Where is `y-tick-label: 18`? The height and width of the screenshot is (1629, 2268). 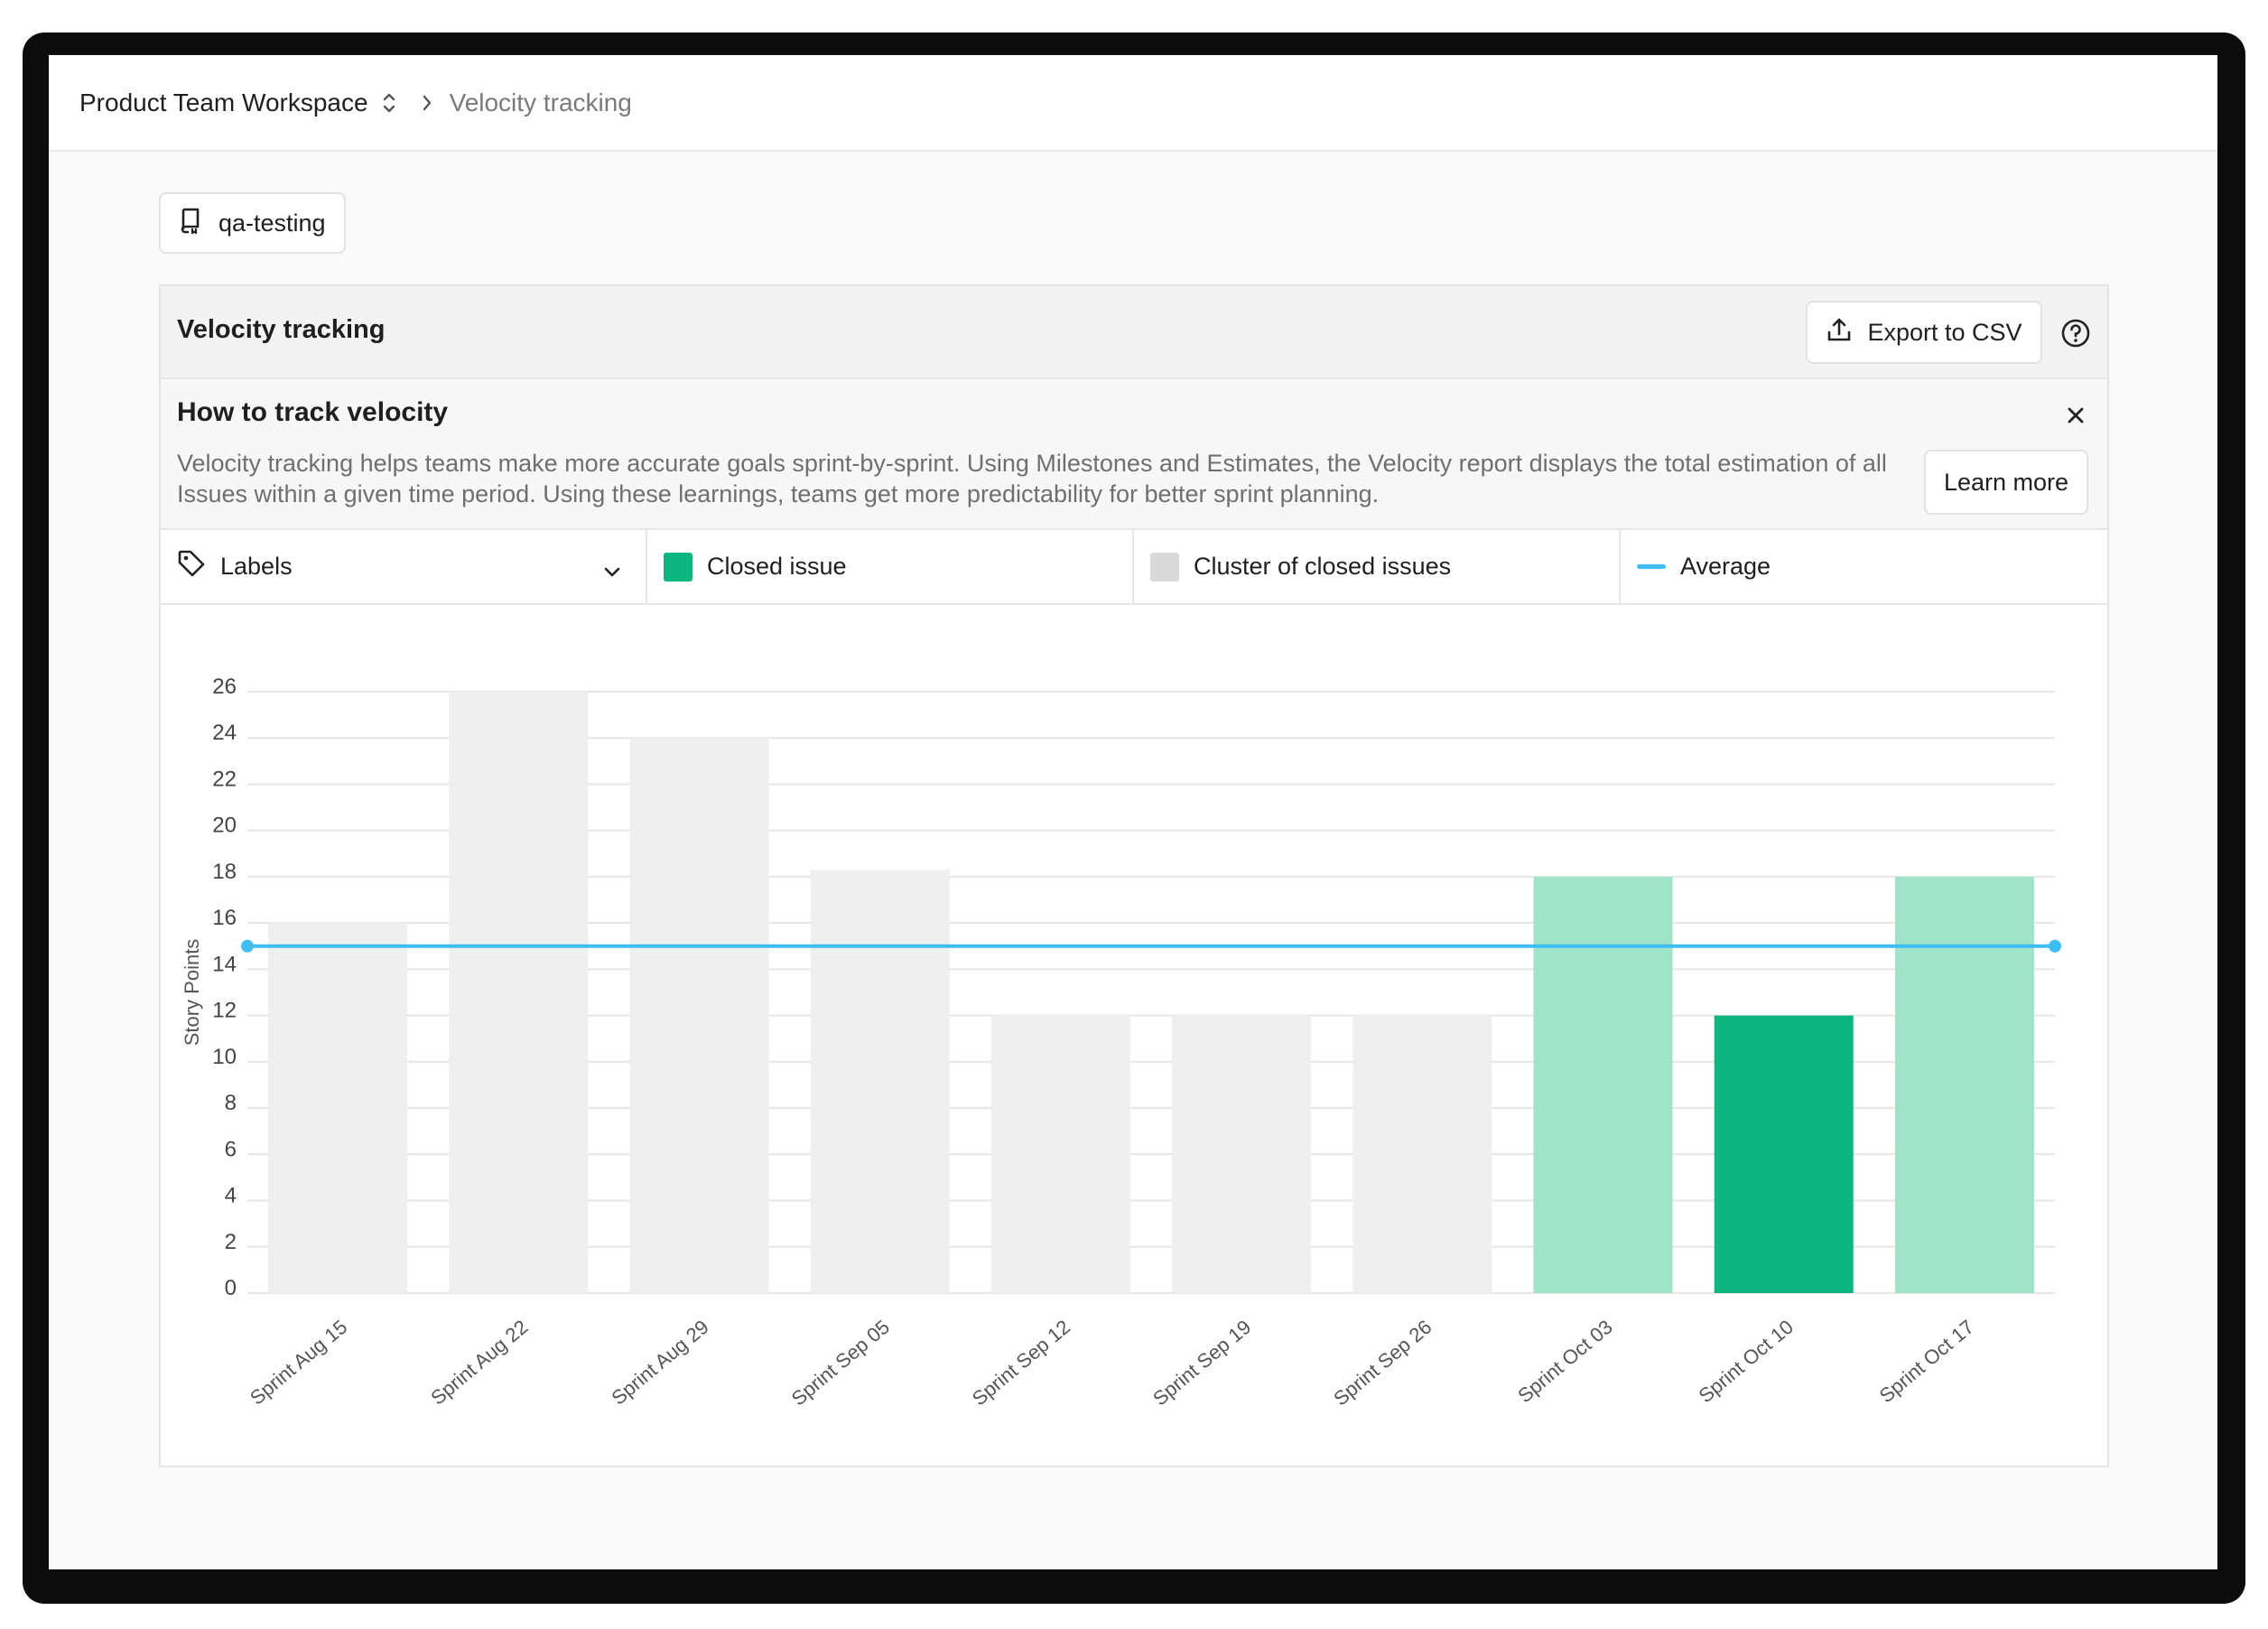 y-tick-label: 18 is located at coordinates (224, 872).